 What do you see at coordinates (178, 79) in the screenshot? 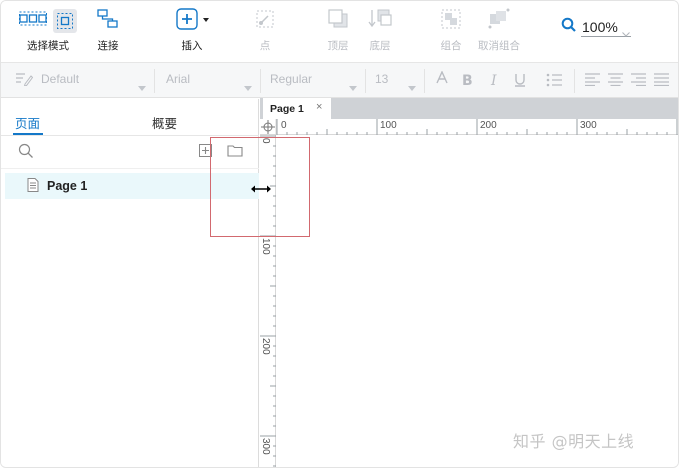
I see `font-select: Arial` at bounding box center [178, 79].